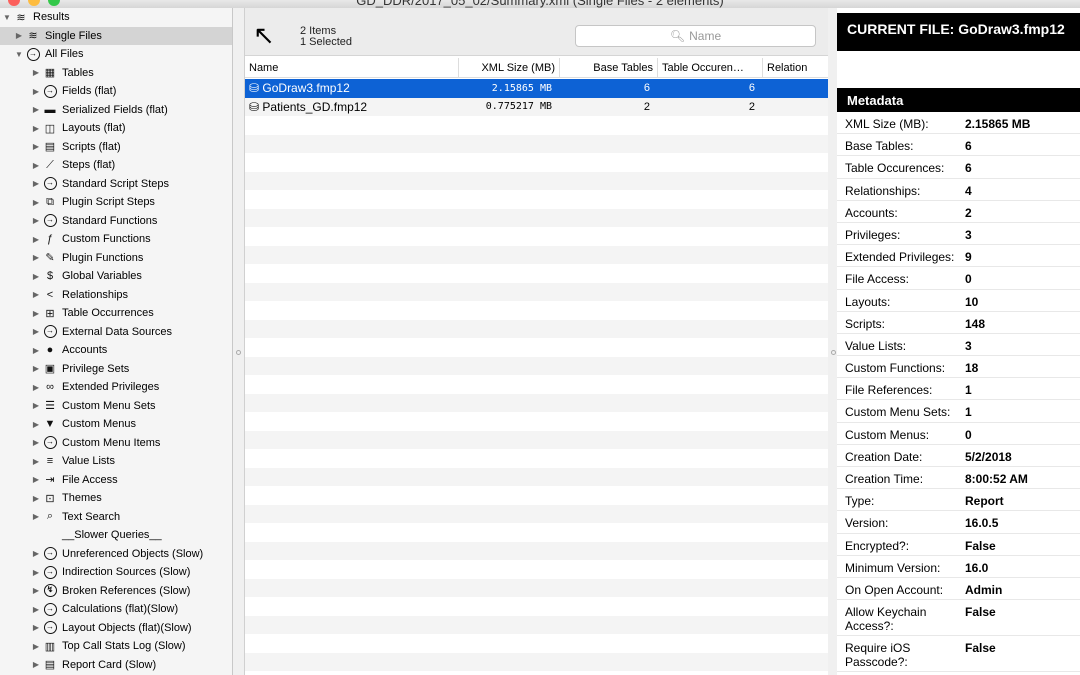 This screenshot has height=675, width=1080. I want to click on sidebar-item-label: Indirection Sources (Slow), so click(126, 572).